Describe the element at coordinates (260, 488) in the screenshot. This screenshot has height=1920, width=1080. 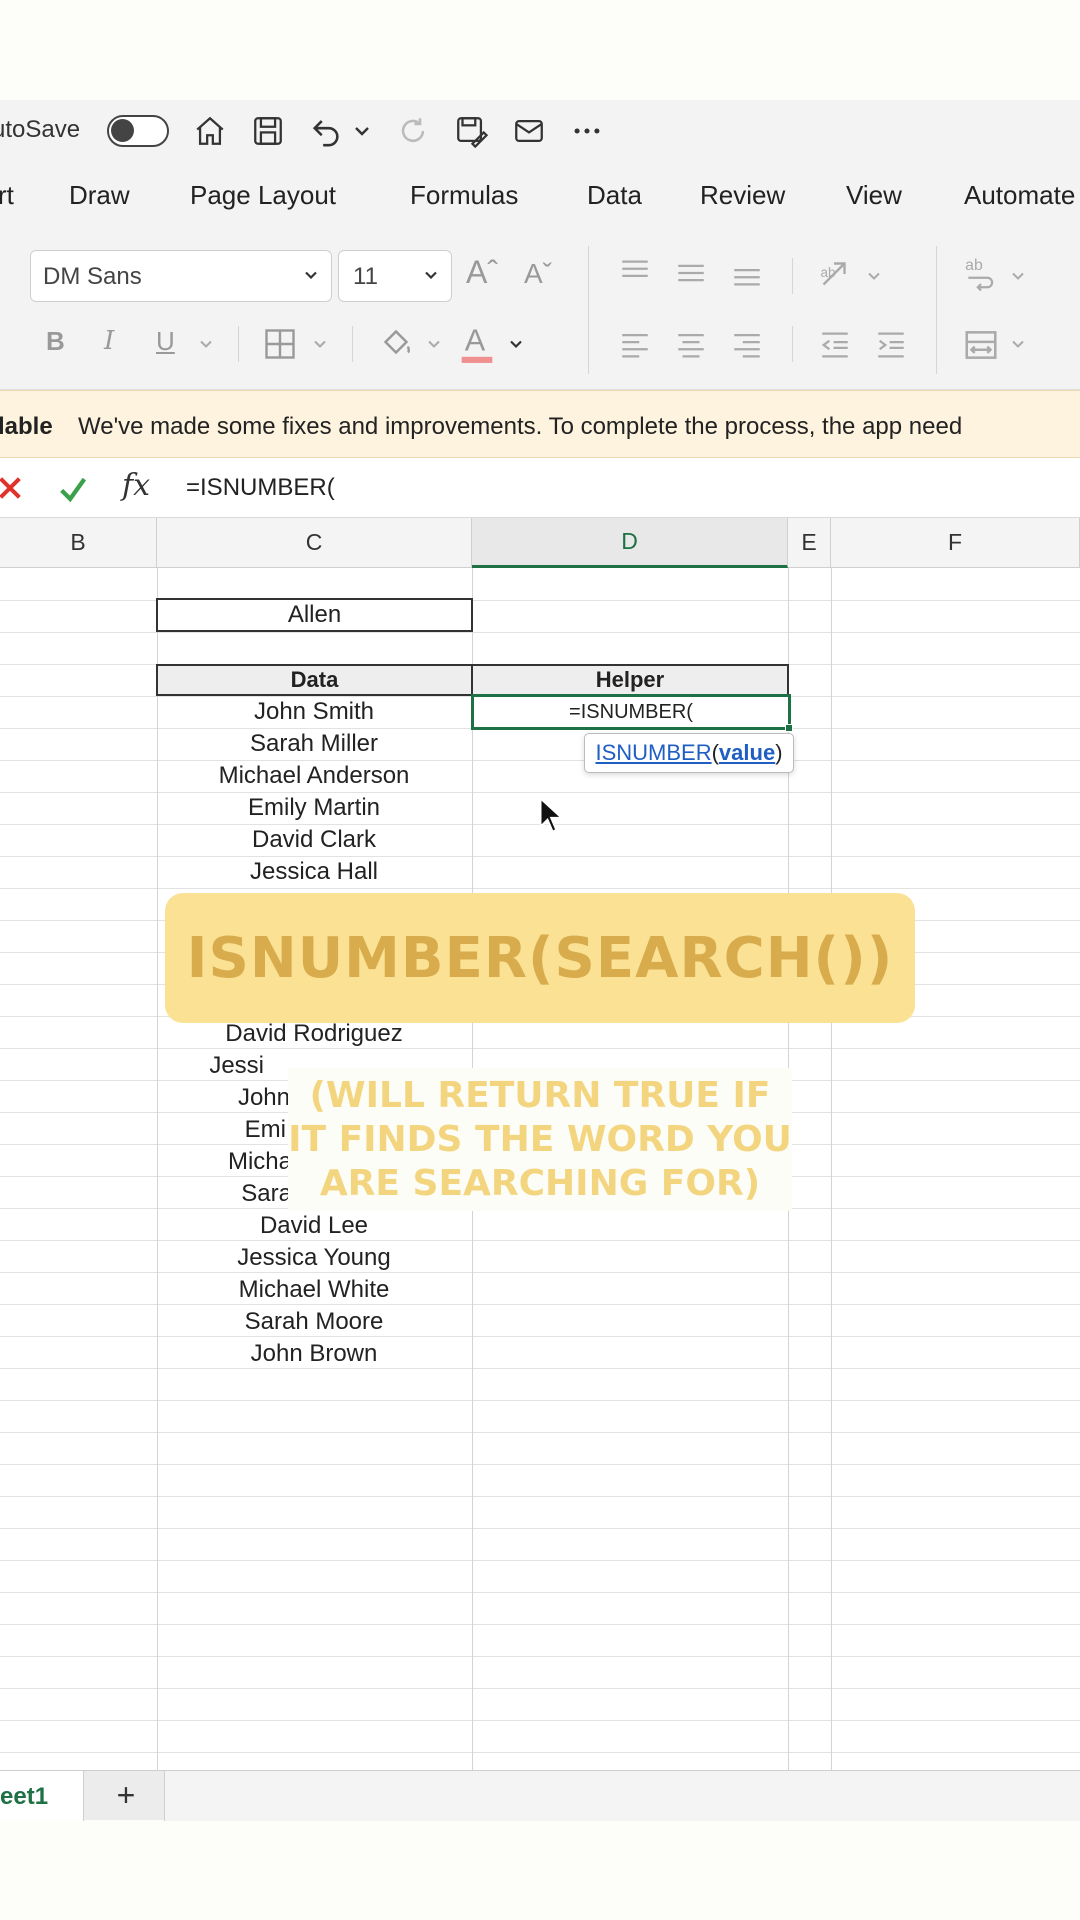
I see `formula-input: =ISNUMBER(` at that location.